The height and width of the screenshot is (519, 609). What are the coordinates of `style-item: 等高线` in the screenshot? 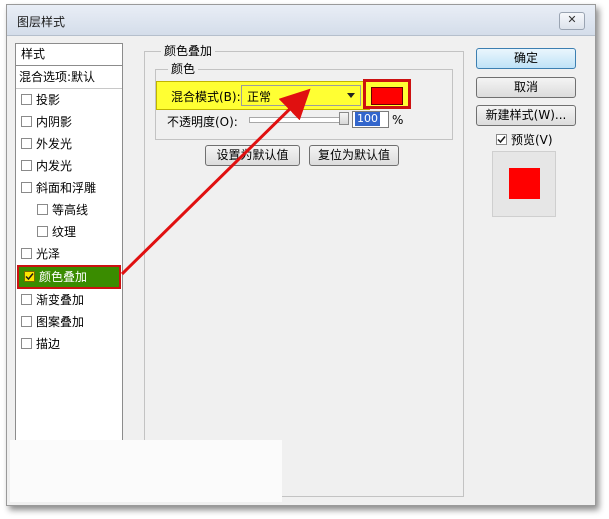 It's located at (69, 210).